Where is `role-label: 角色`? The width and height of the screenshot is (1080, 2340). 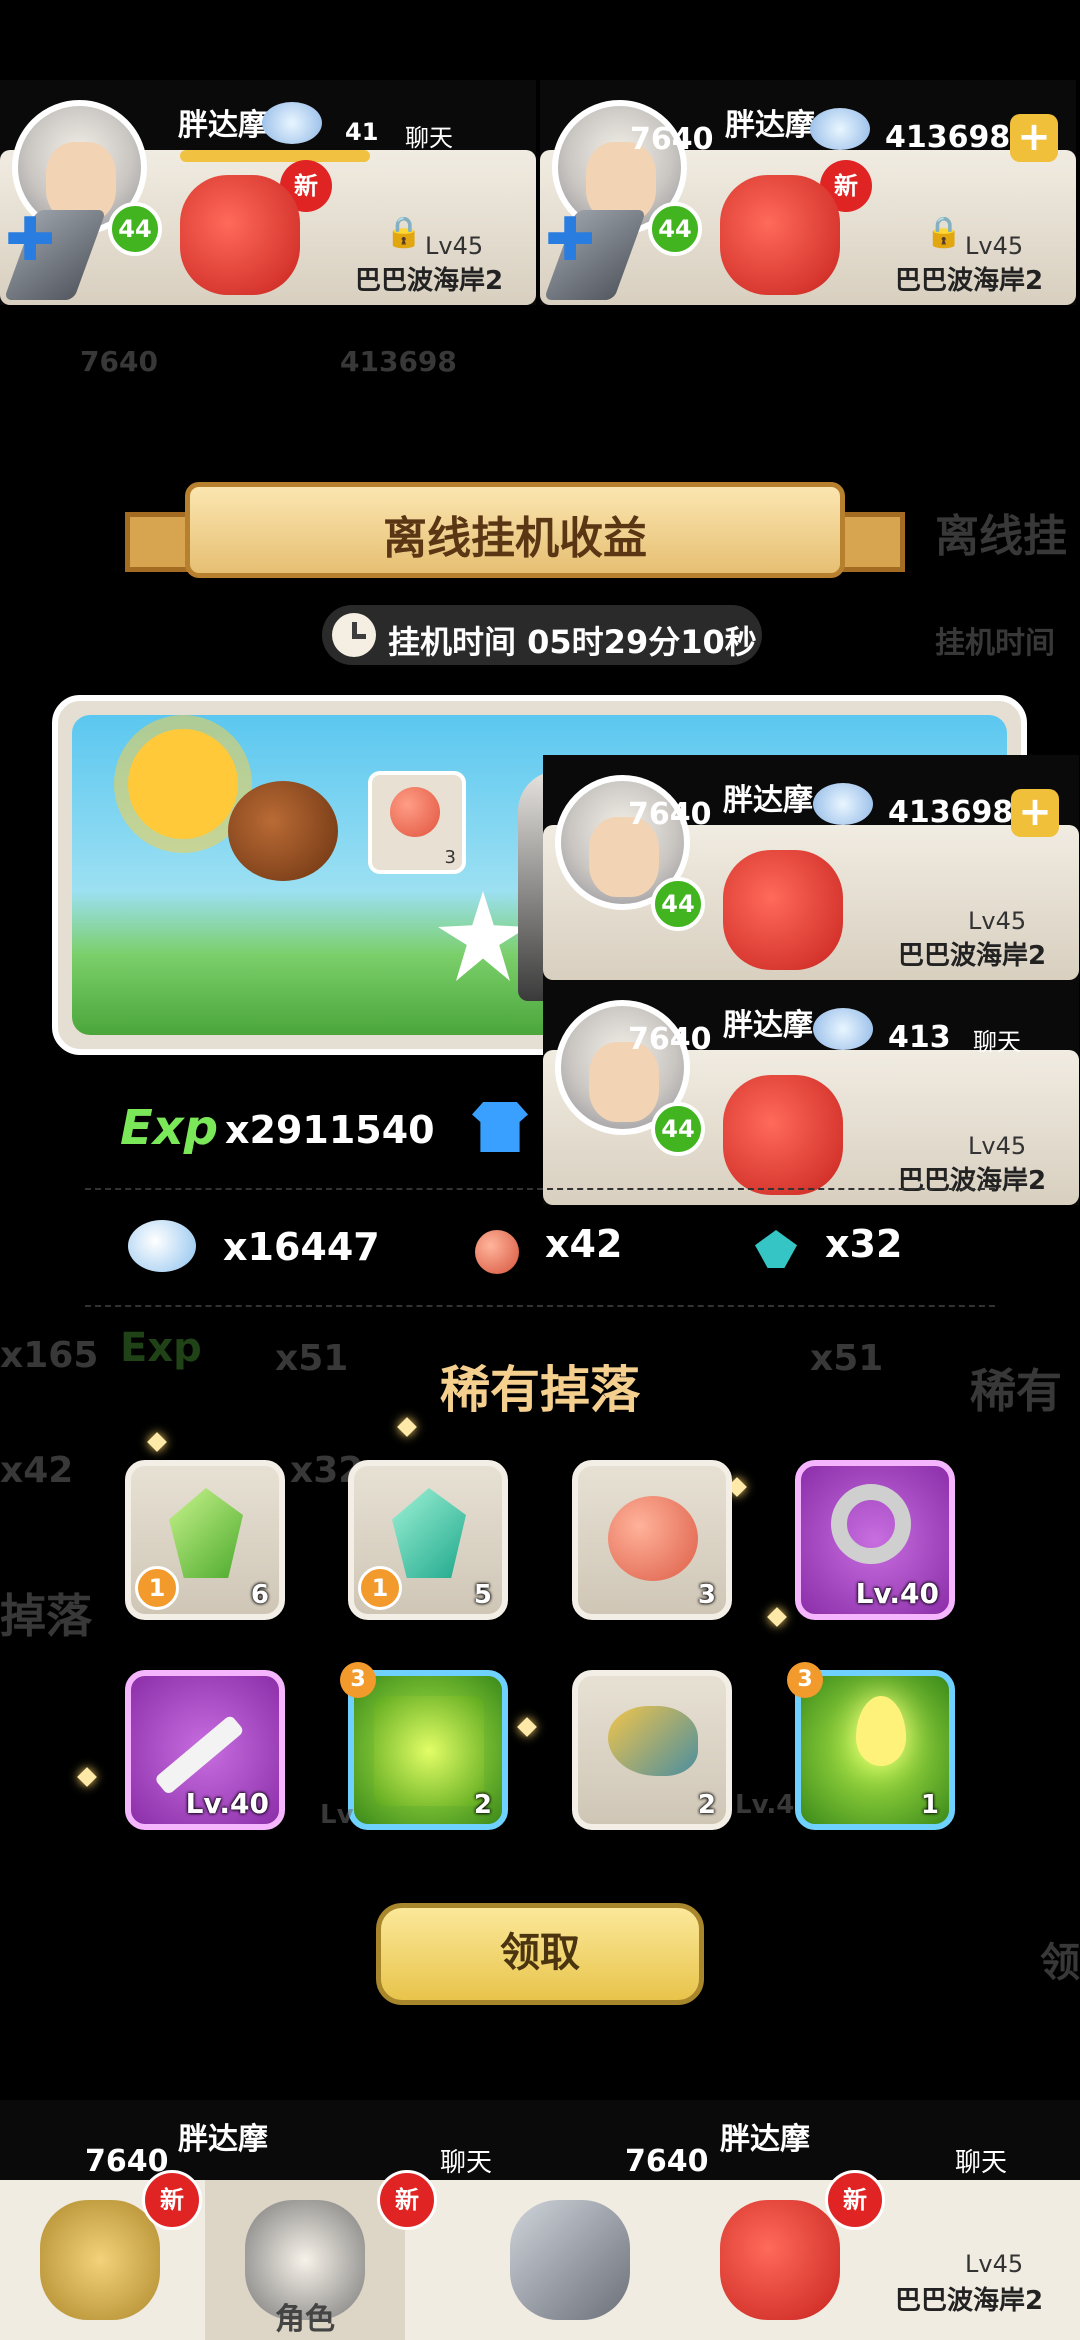 role-label: 角色 is located at coordinates (305, 2319).